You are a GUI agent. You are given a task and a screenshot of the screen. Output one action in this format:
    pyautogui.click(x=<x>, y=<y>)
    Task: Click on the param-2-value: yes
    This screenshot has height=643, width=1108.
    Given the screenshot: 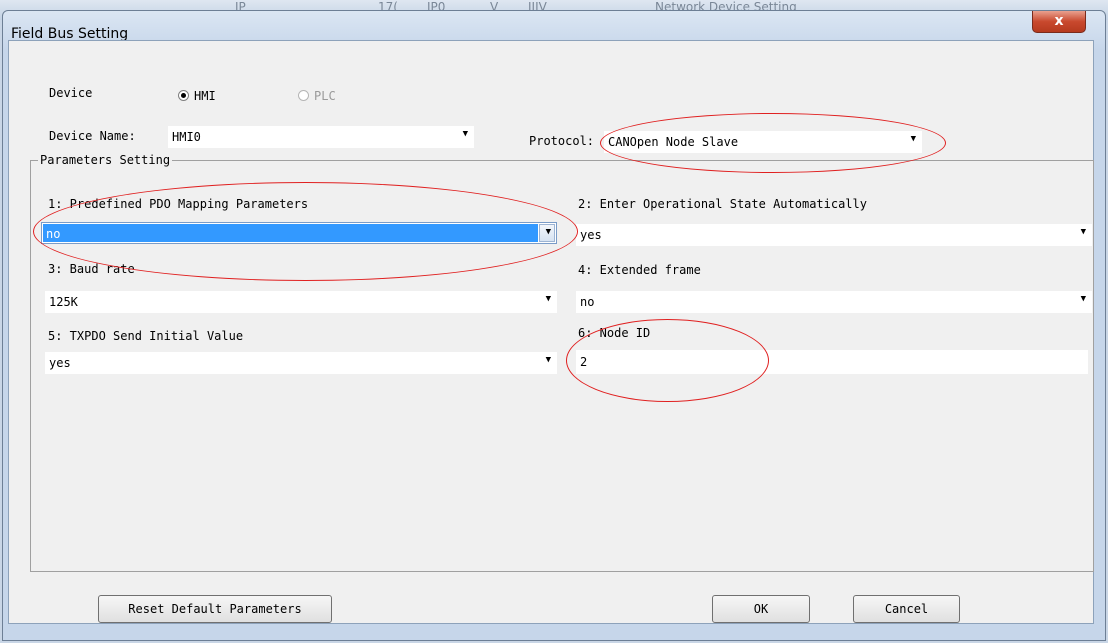 What is the action you would take?
    pyautogui.click(x=591, y=235)
    